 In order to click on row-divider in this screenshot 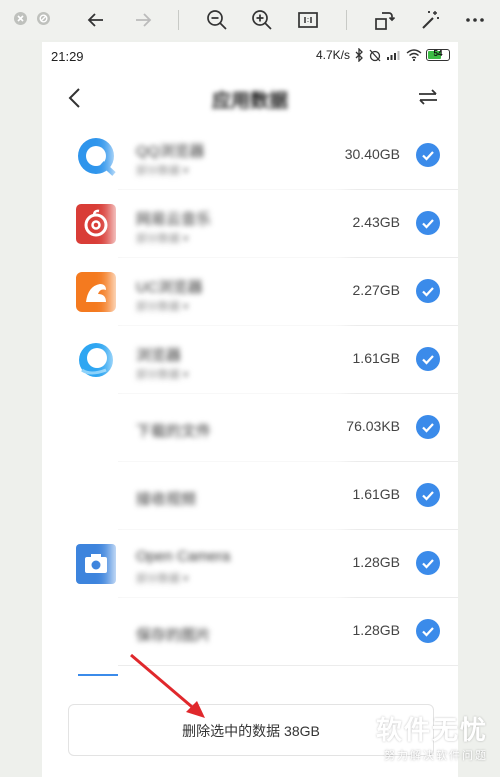, I will do `click(288, 665)`.